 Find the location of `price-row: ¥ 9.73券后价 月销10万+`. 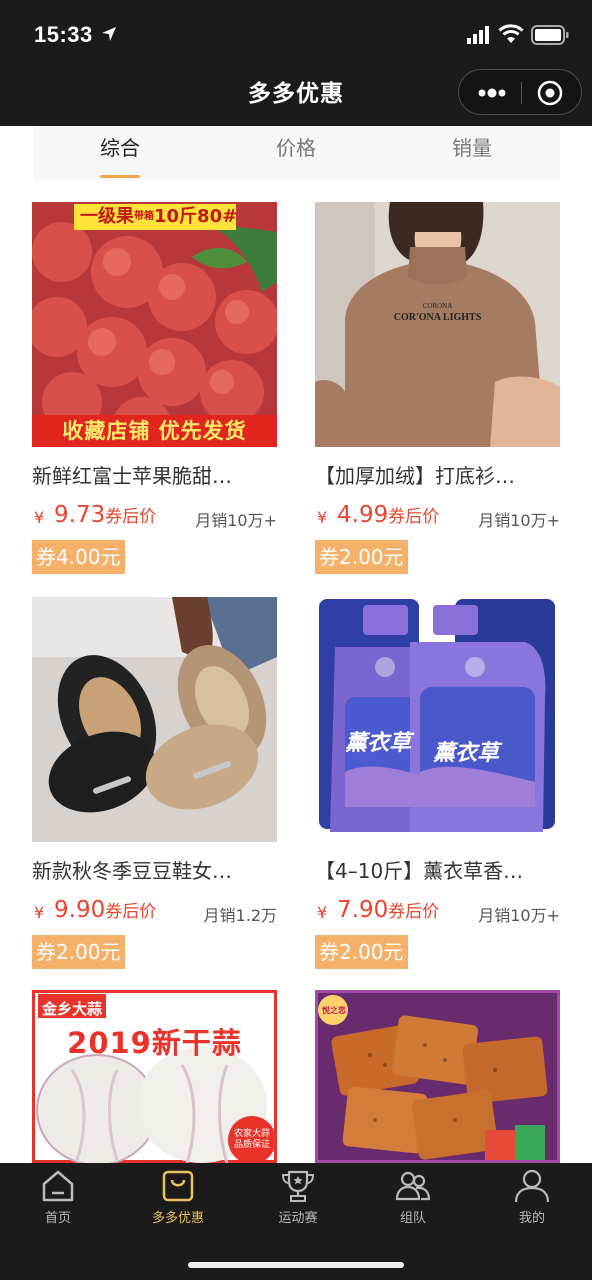

price-row: ¥ 9.73券后价 月销10万+ is located at coordinates (154, 517).